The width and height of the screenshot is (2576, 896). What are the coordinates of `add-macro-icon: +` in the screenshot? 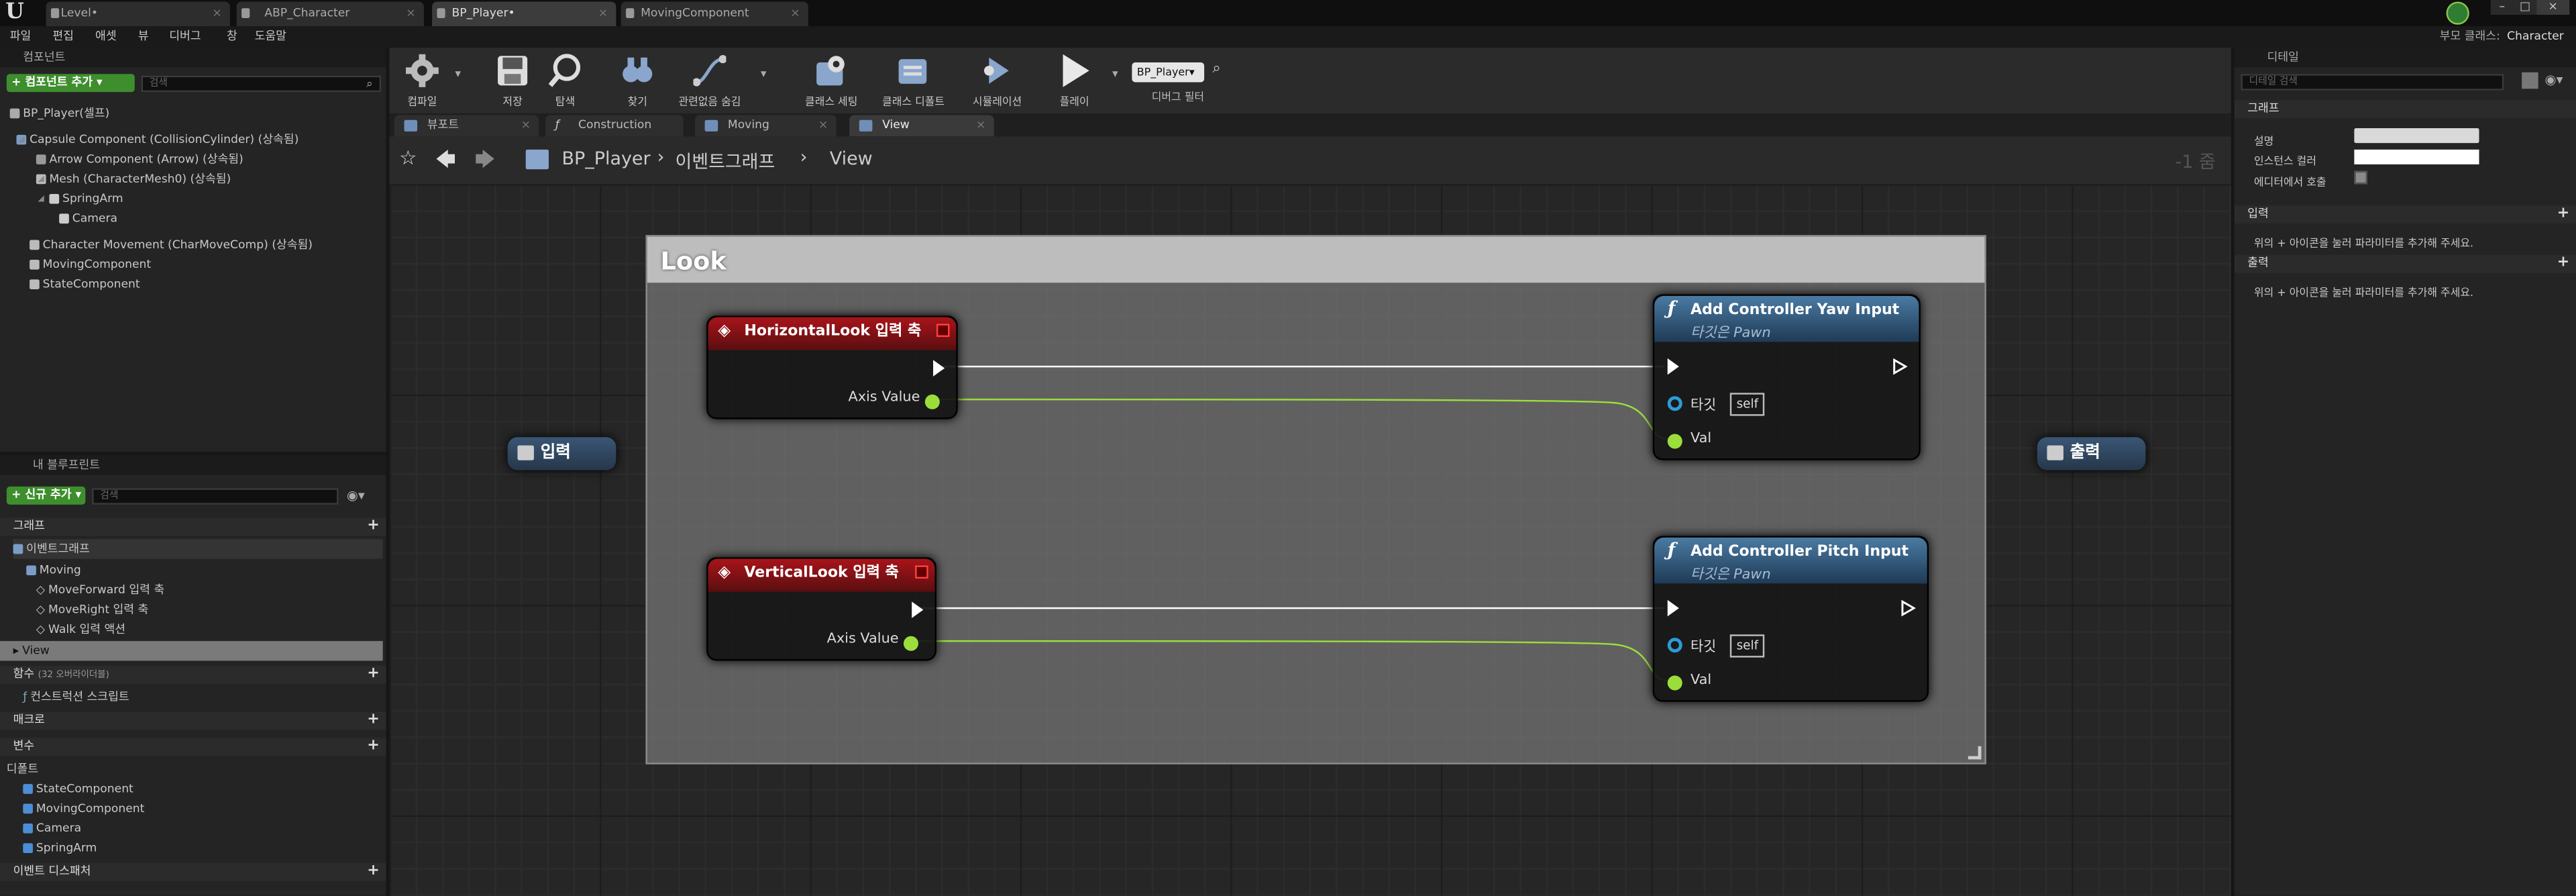 It's located at (373, 721).